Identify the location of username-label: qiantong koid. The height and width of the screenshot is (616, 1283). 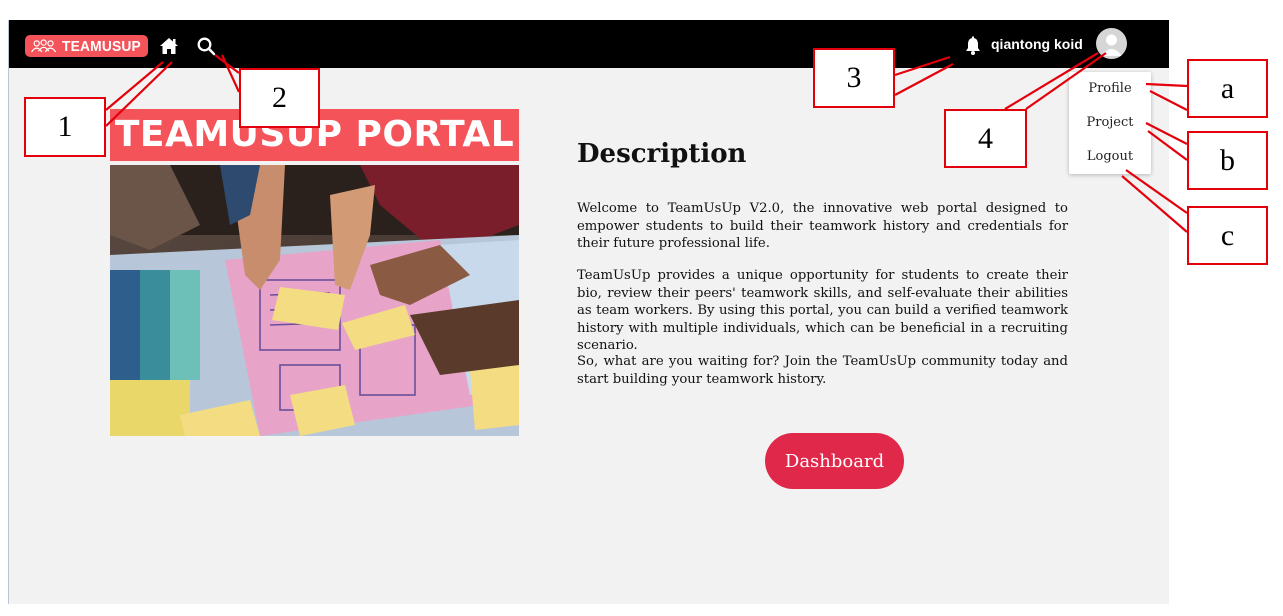
(1037, 44).